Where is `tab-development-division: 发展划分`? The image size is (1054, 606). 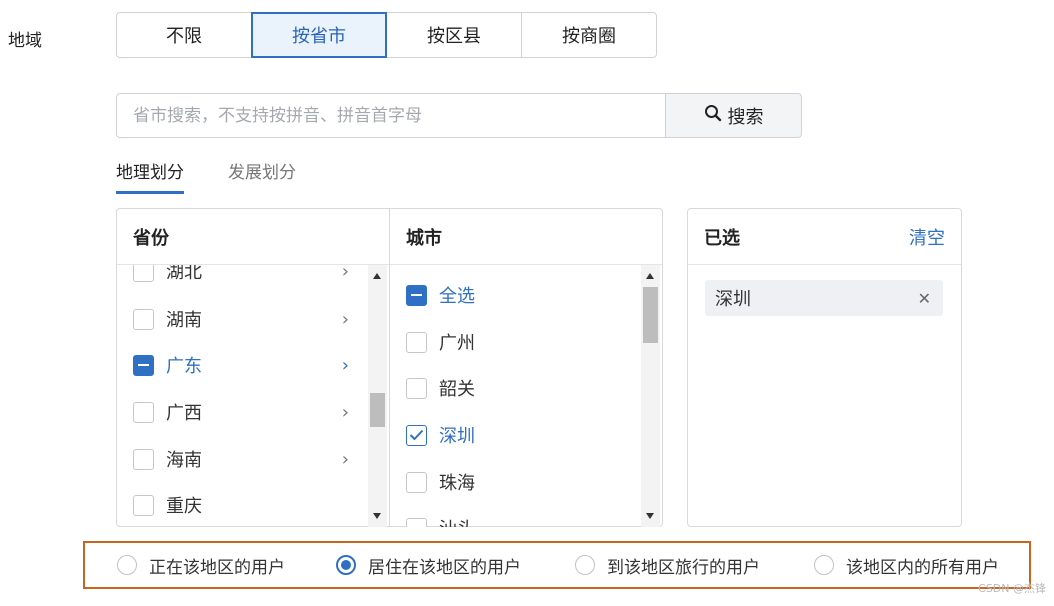
tab-development-division: 发展划分 is located at coordinates (262, 176).